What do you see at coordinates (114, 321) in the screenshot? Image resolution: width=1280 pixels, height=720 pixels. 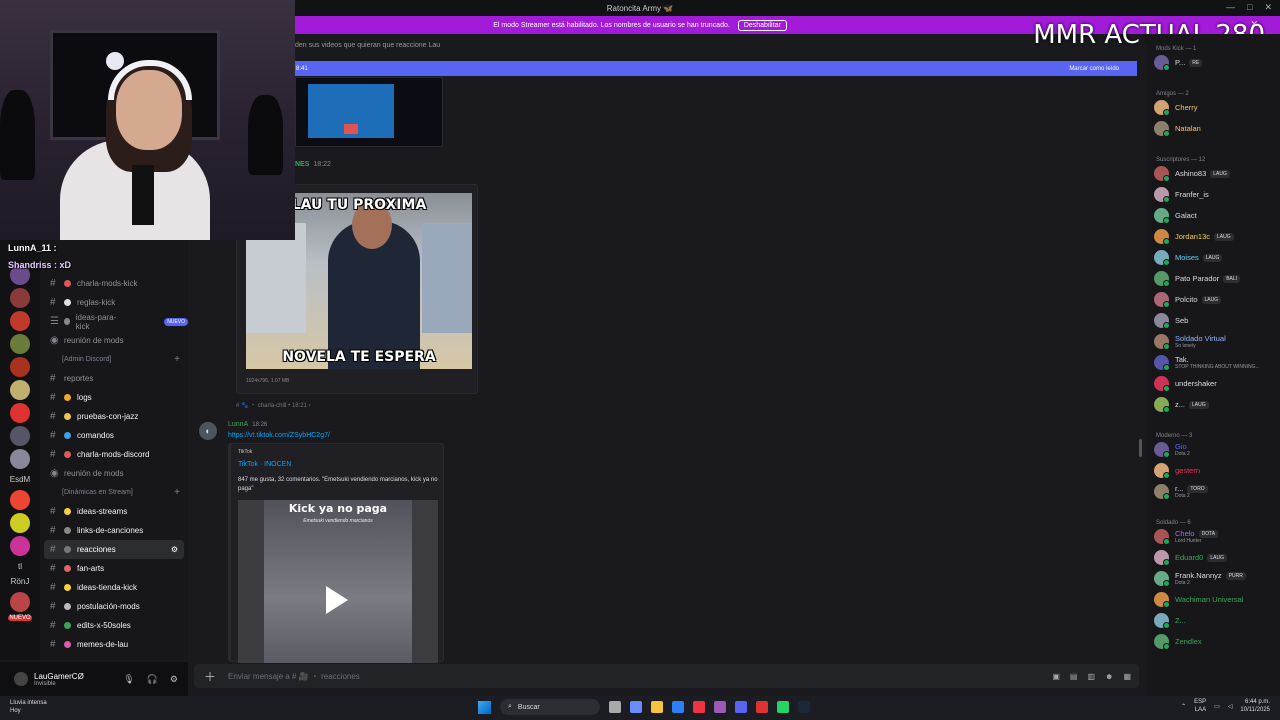 I see `channel-ideas-para-kick: ☰ ideas-para-kick NUEVO` at bounding box center [114, 321].